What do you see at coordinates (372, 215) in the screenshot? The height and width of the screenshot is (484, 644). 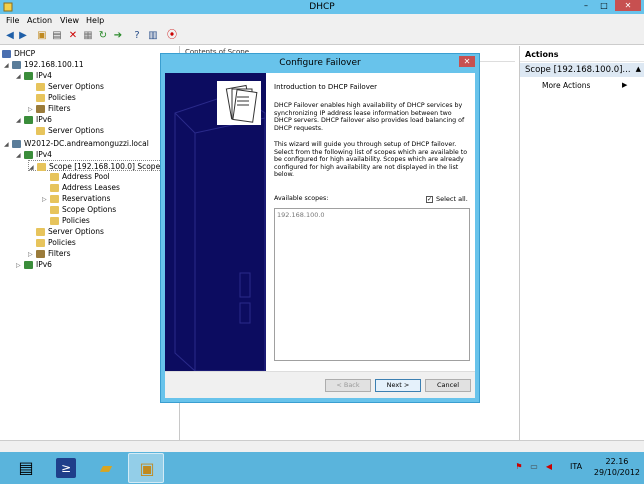 I see `scope-list-item: 192.168.100.0` at bounding box center [372, 215].